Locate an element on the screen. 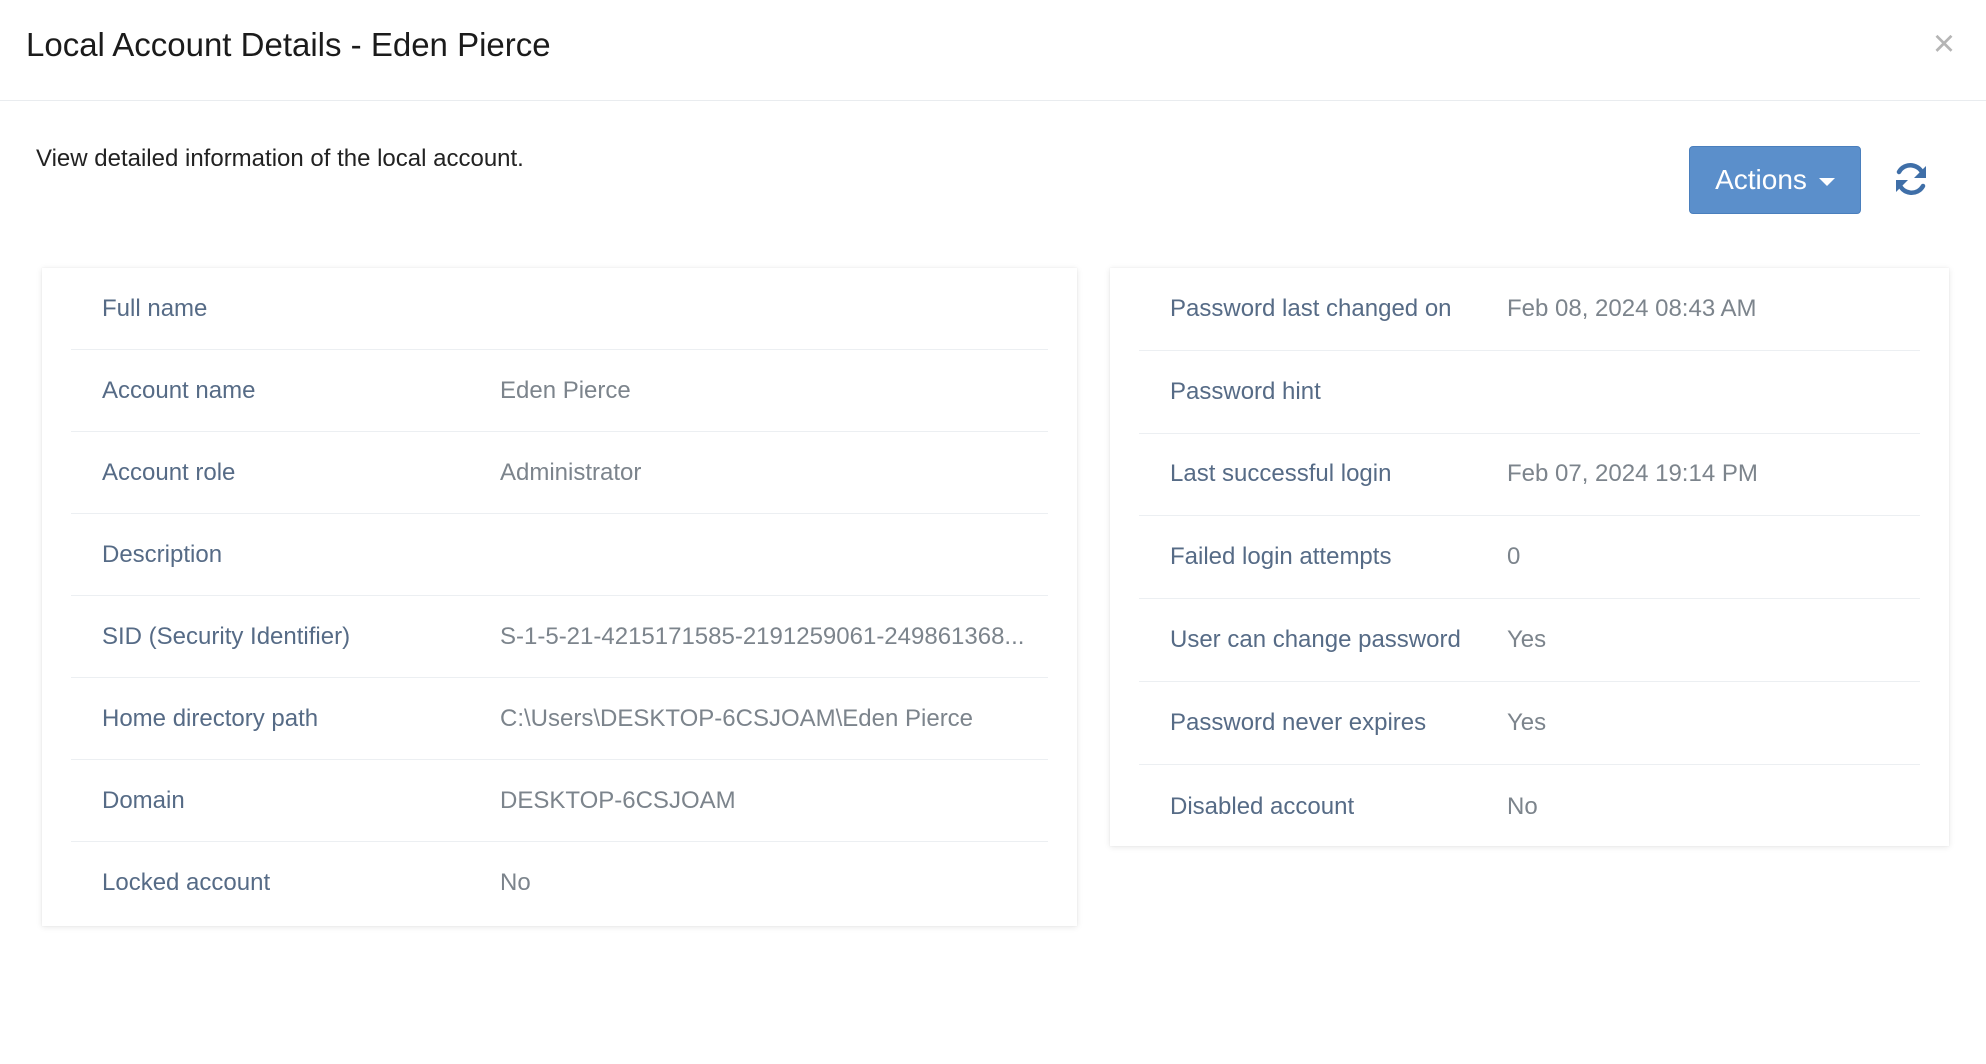  row-value: C:\Users\DESKTOP-6CSJOAM\Eden Pierce is located at coordinates (737, 718).